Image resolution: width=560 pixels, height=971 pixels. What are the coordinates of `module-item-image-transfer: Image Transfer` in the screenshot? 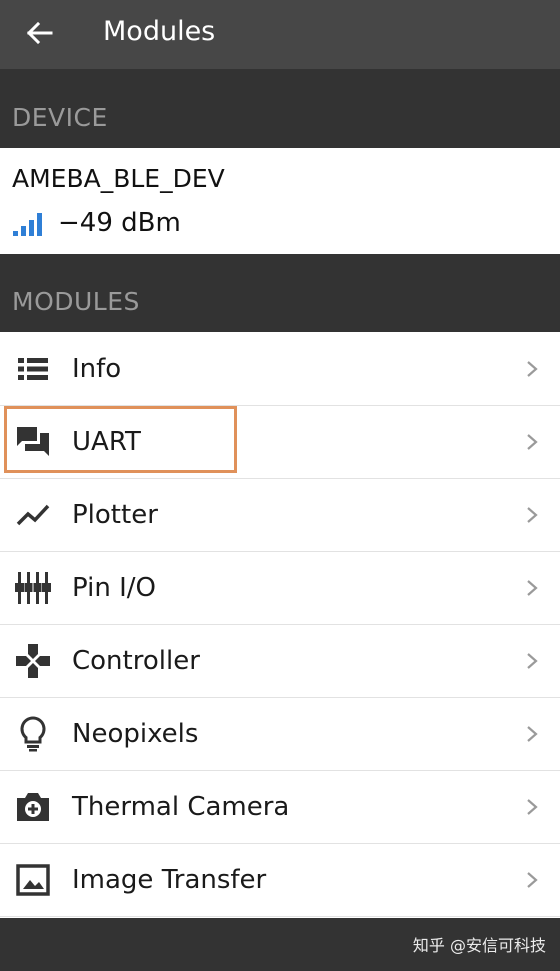 It's located at (280, 880).